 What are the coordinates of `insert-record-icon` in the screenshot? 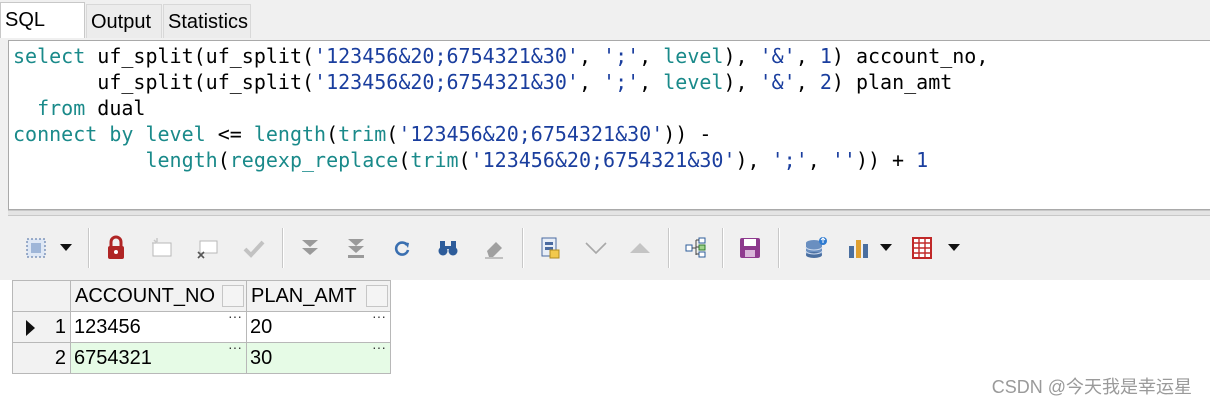 It's located at (162, 248).